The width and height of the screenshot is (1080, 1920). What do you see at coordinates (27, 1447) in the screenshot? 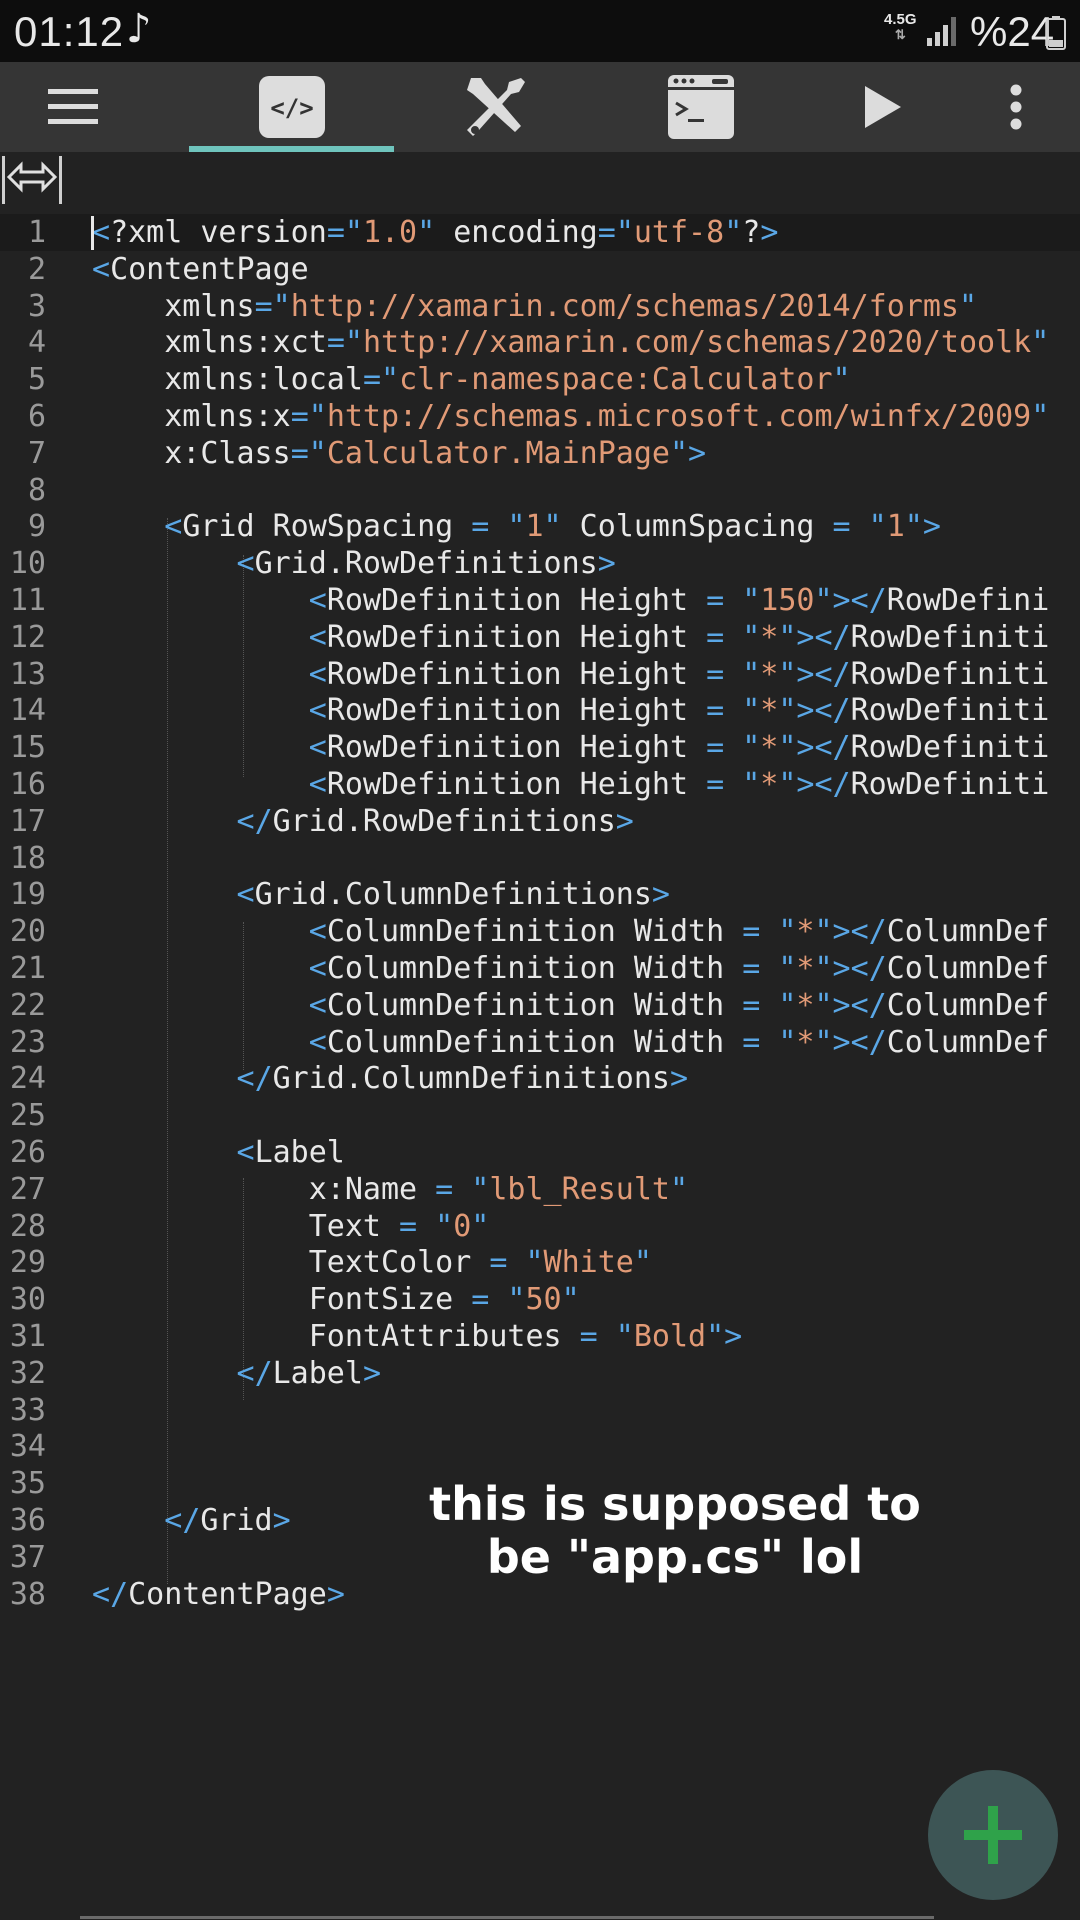
I see `line-number: 34` at bounding box center [27, 1447].